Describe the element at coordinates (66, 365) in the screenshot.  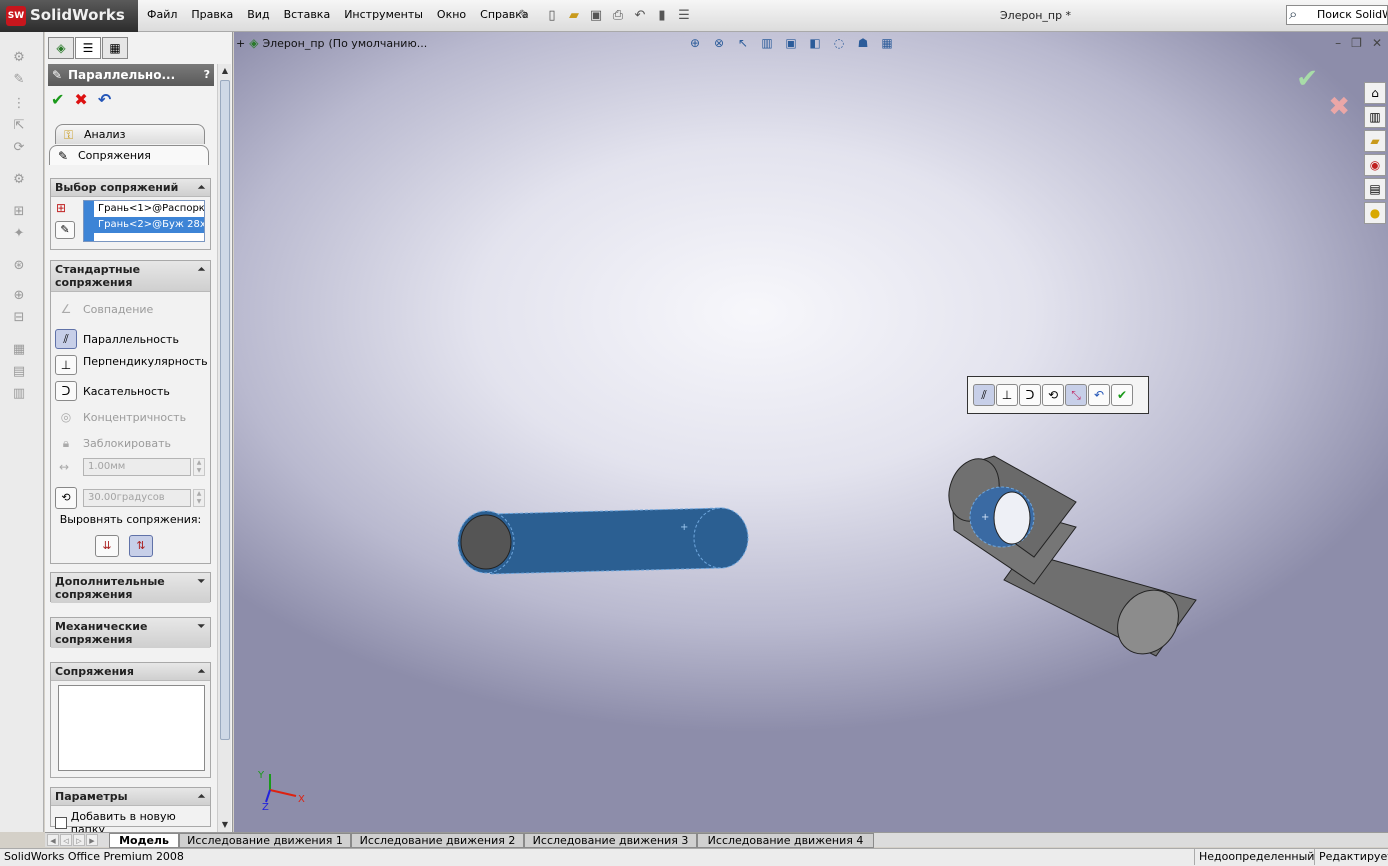
I see `perpendicular-icon: ⊥` at that location.